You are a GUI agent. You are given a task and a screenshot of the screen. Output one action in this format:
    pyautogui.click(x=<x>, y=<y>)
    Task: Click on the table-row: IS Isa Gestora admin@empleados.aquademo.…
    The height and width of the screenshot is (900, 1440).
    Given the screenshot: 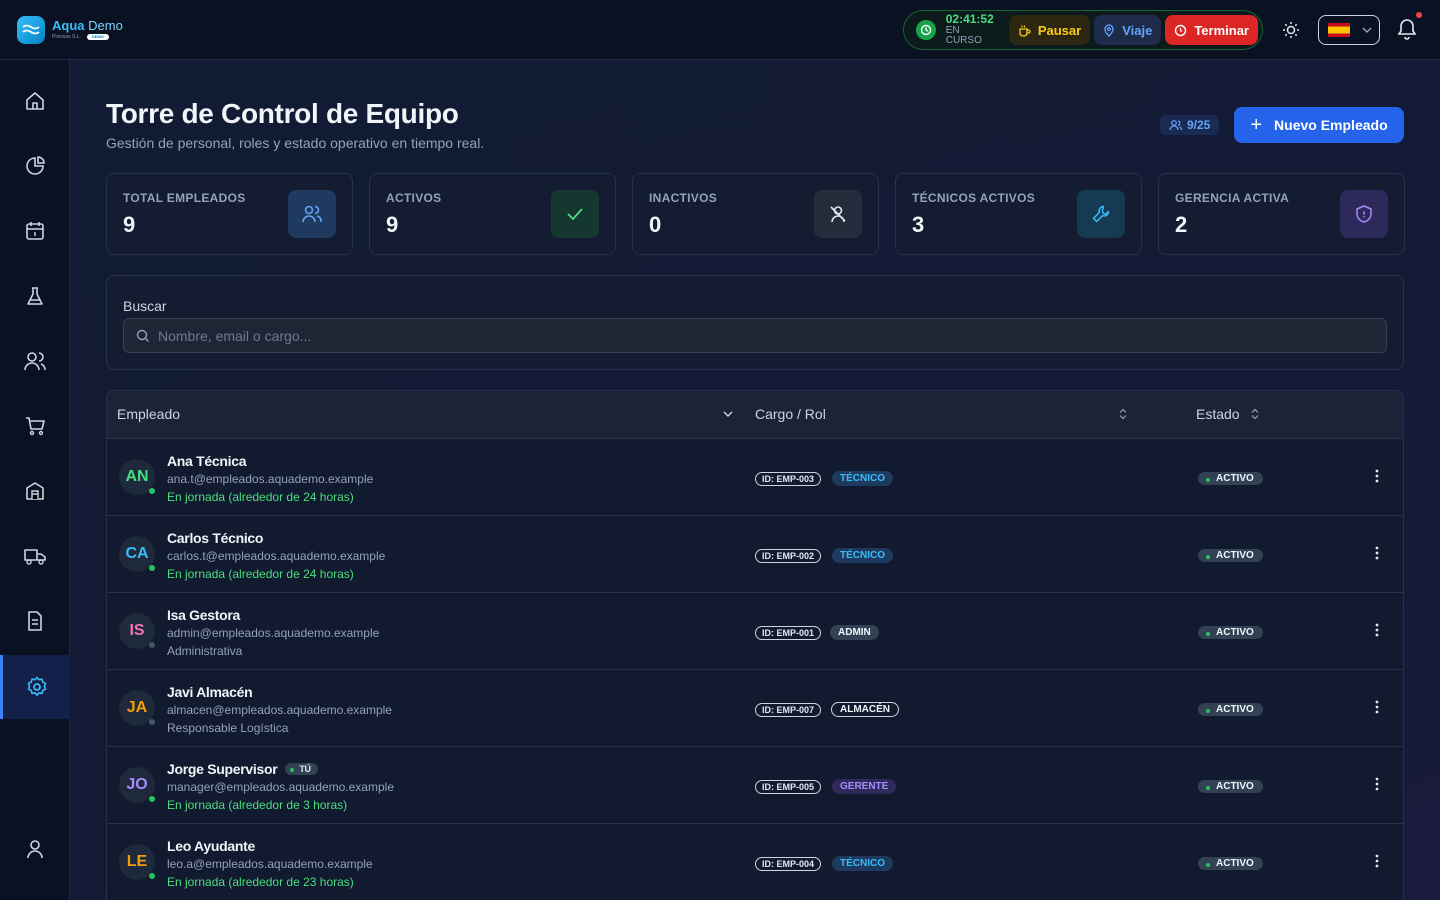 What is the action you would take?
    pyautogui.click(x=755, y=631)
    